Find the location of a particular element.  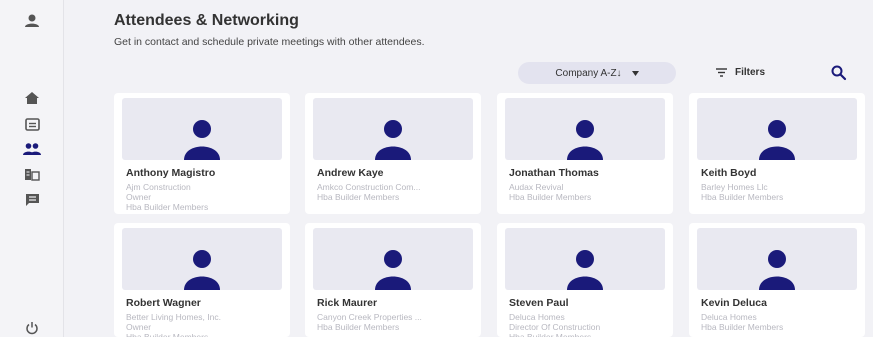

attendee-name: Steven Paul is located at coordinates (539, 303).